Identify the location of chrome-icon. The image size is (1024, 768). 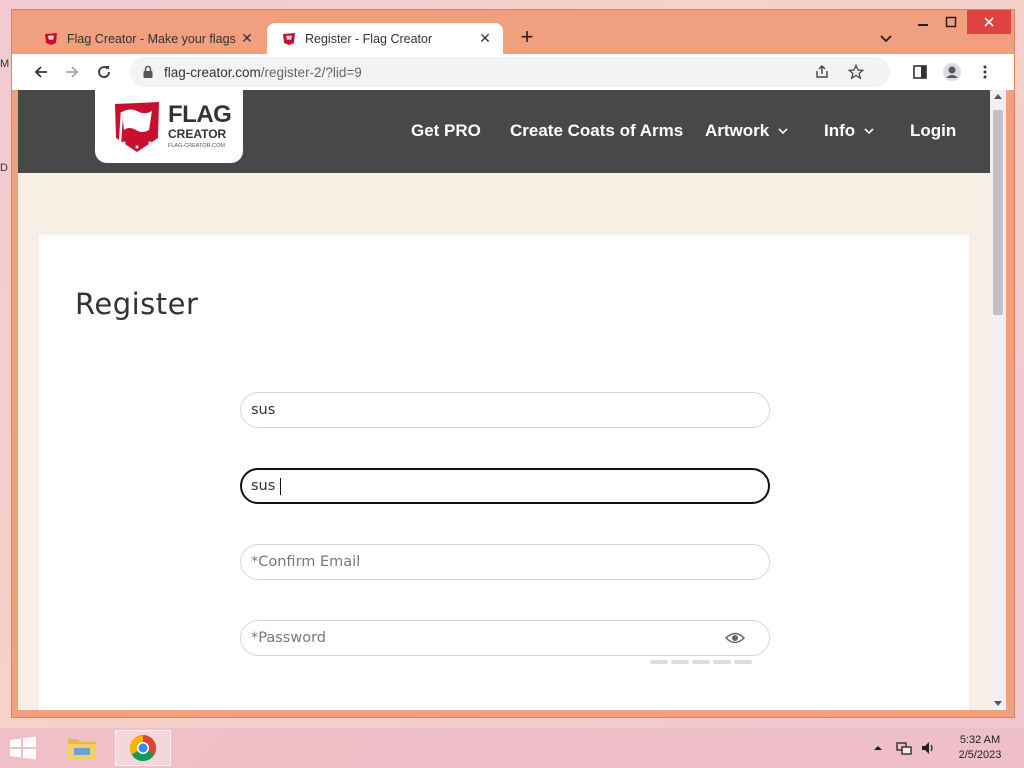
(143, 748).